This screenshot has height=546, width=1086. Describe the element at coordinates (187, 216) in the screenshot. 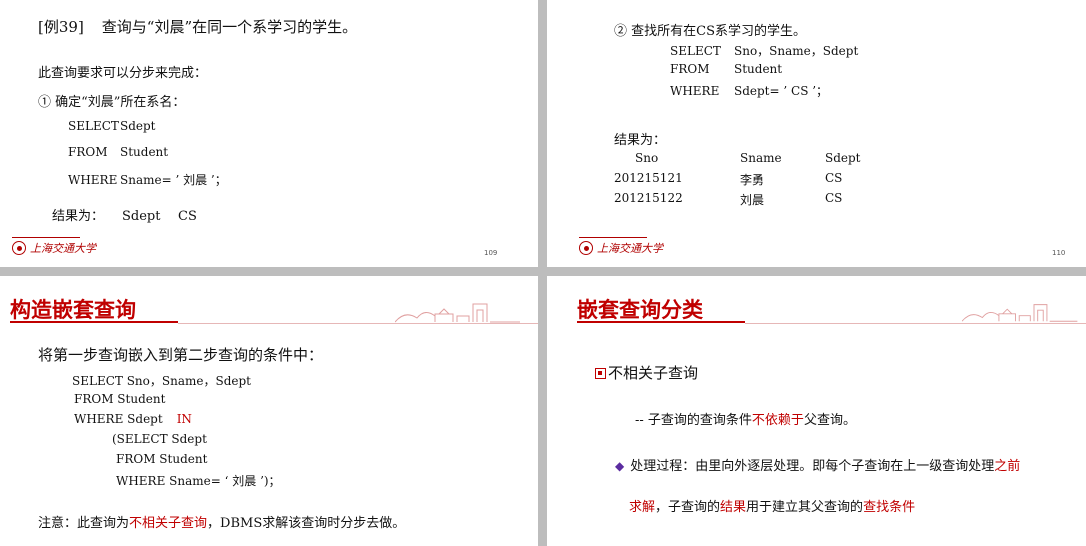

I see `result-val: CS` at that location.